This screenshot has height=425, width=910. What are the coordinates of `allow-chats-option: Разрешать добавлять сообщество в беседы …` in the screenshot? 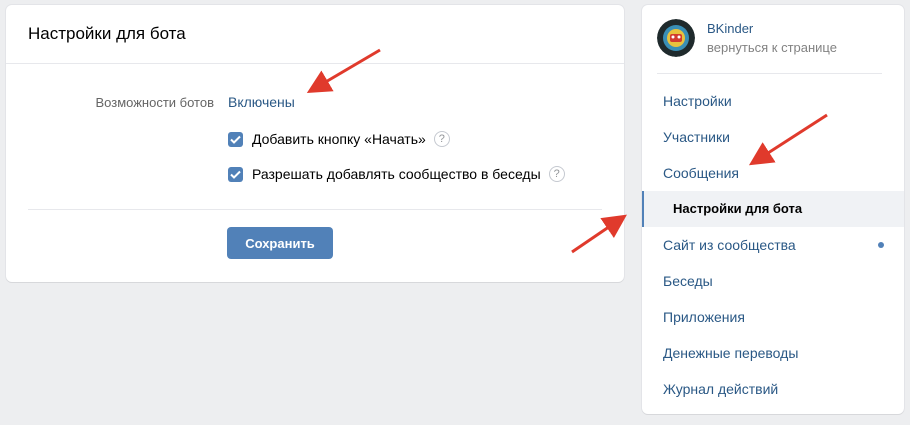 It's located at (396, 174).